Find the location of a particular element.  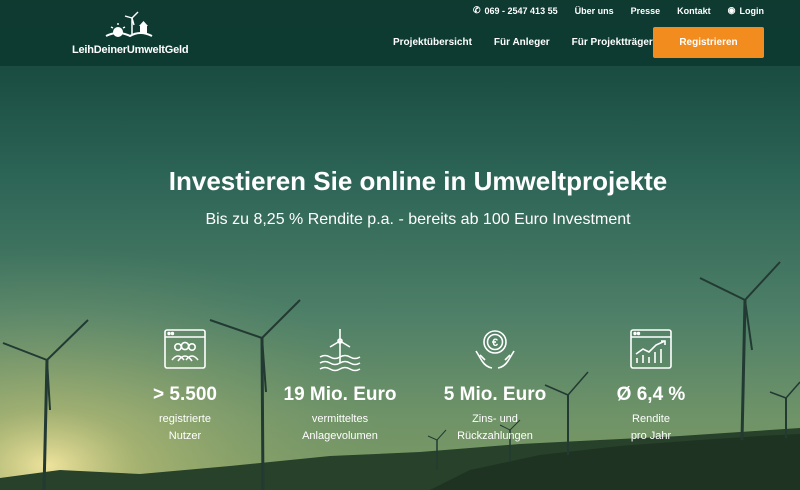

utility-link-kontakt: Kontakt is located at coordinates (694, 11).